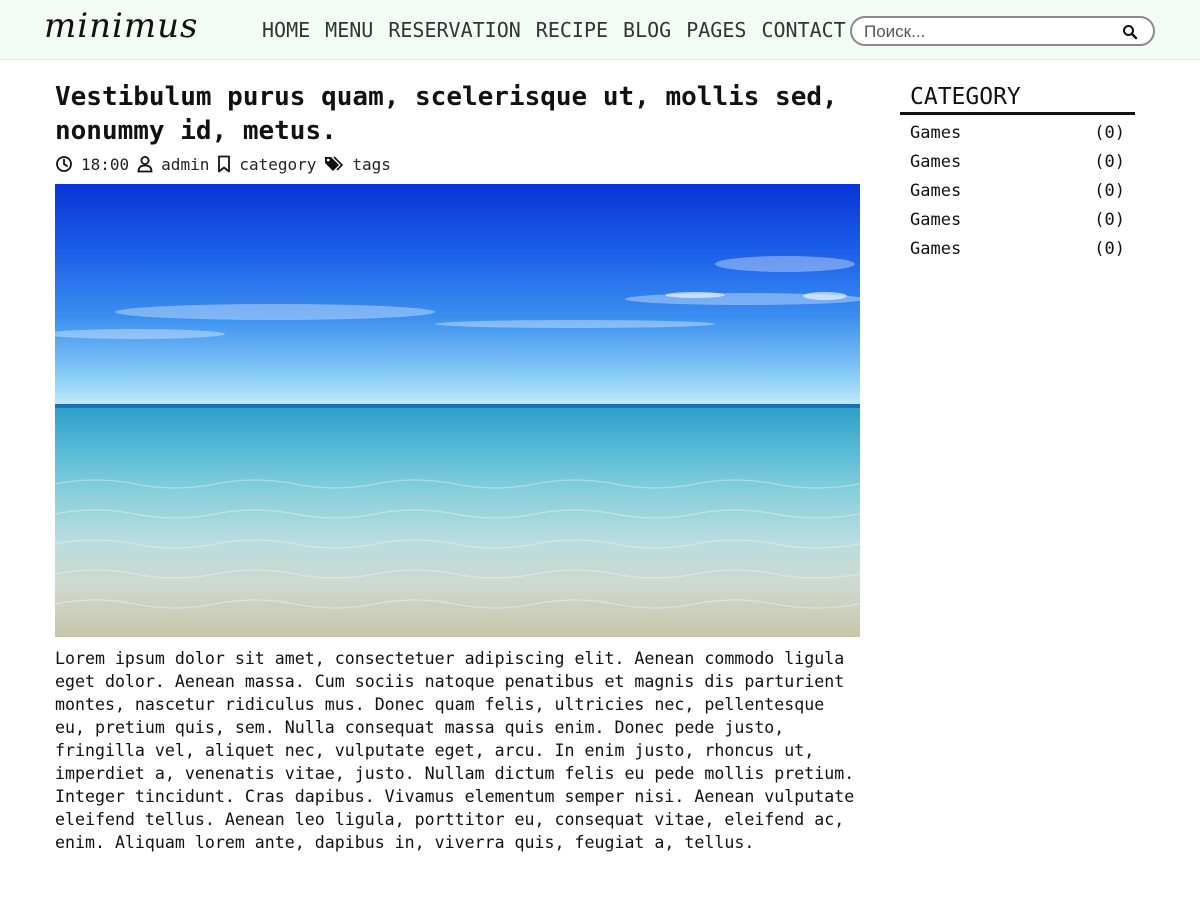 Image resolution: width=1200 pixels, height=900 pixels. What do you see at coordinates (145, 164) in the screenshot?
I see `user-icon` at bounding box center [145, 164].